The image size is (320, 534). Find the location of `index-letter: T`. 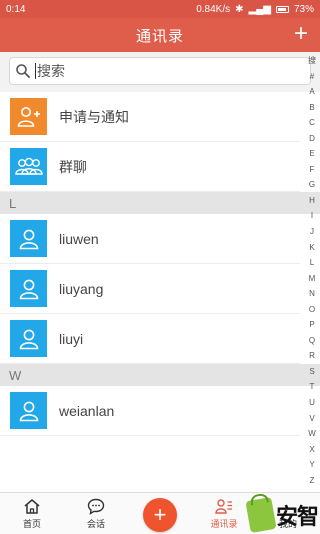

index-letter: T is located at coordinates (312, 387).